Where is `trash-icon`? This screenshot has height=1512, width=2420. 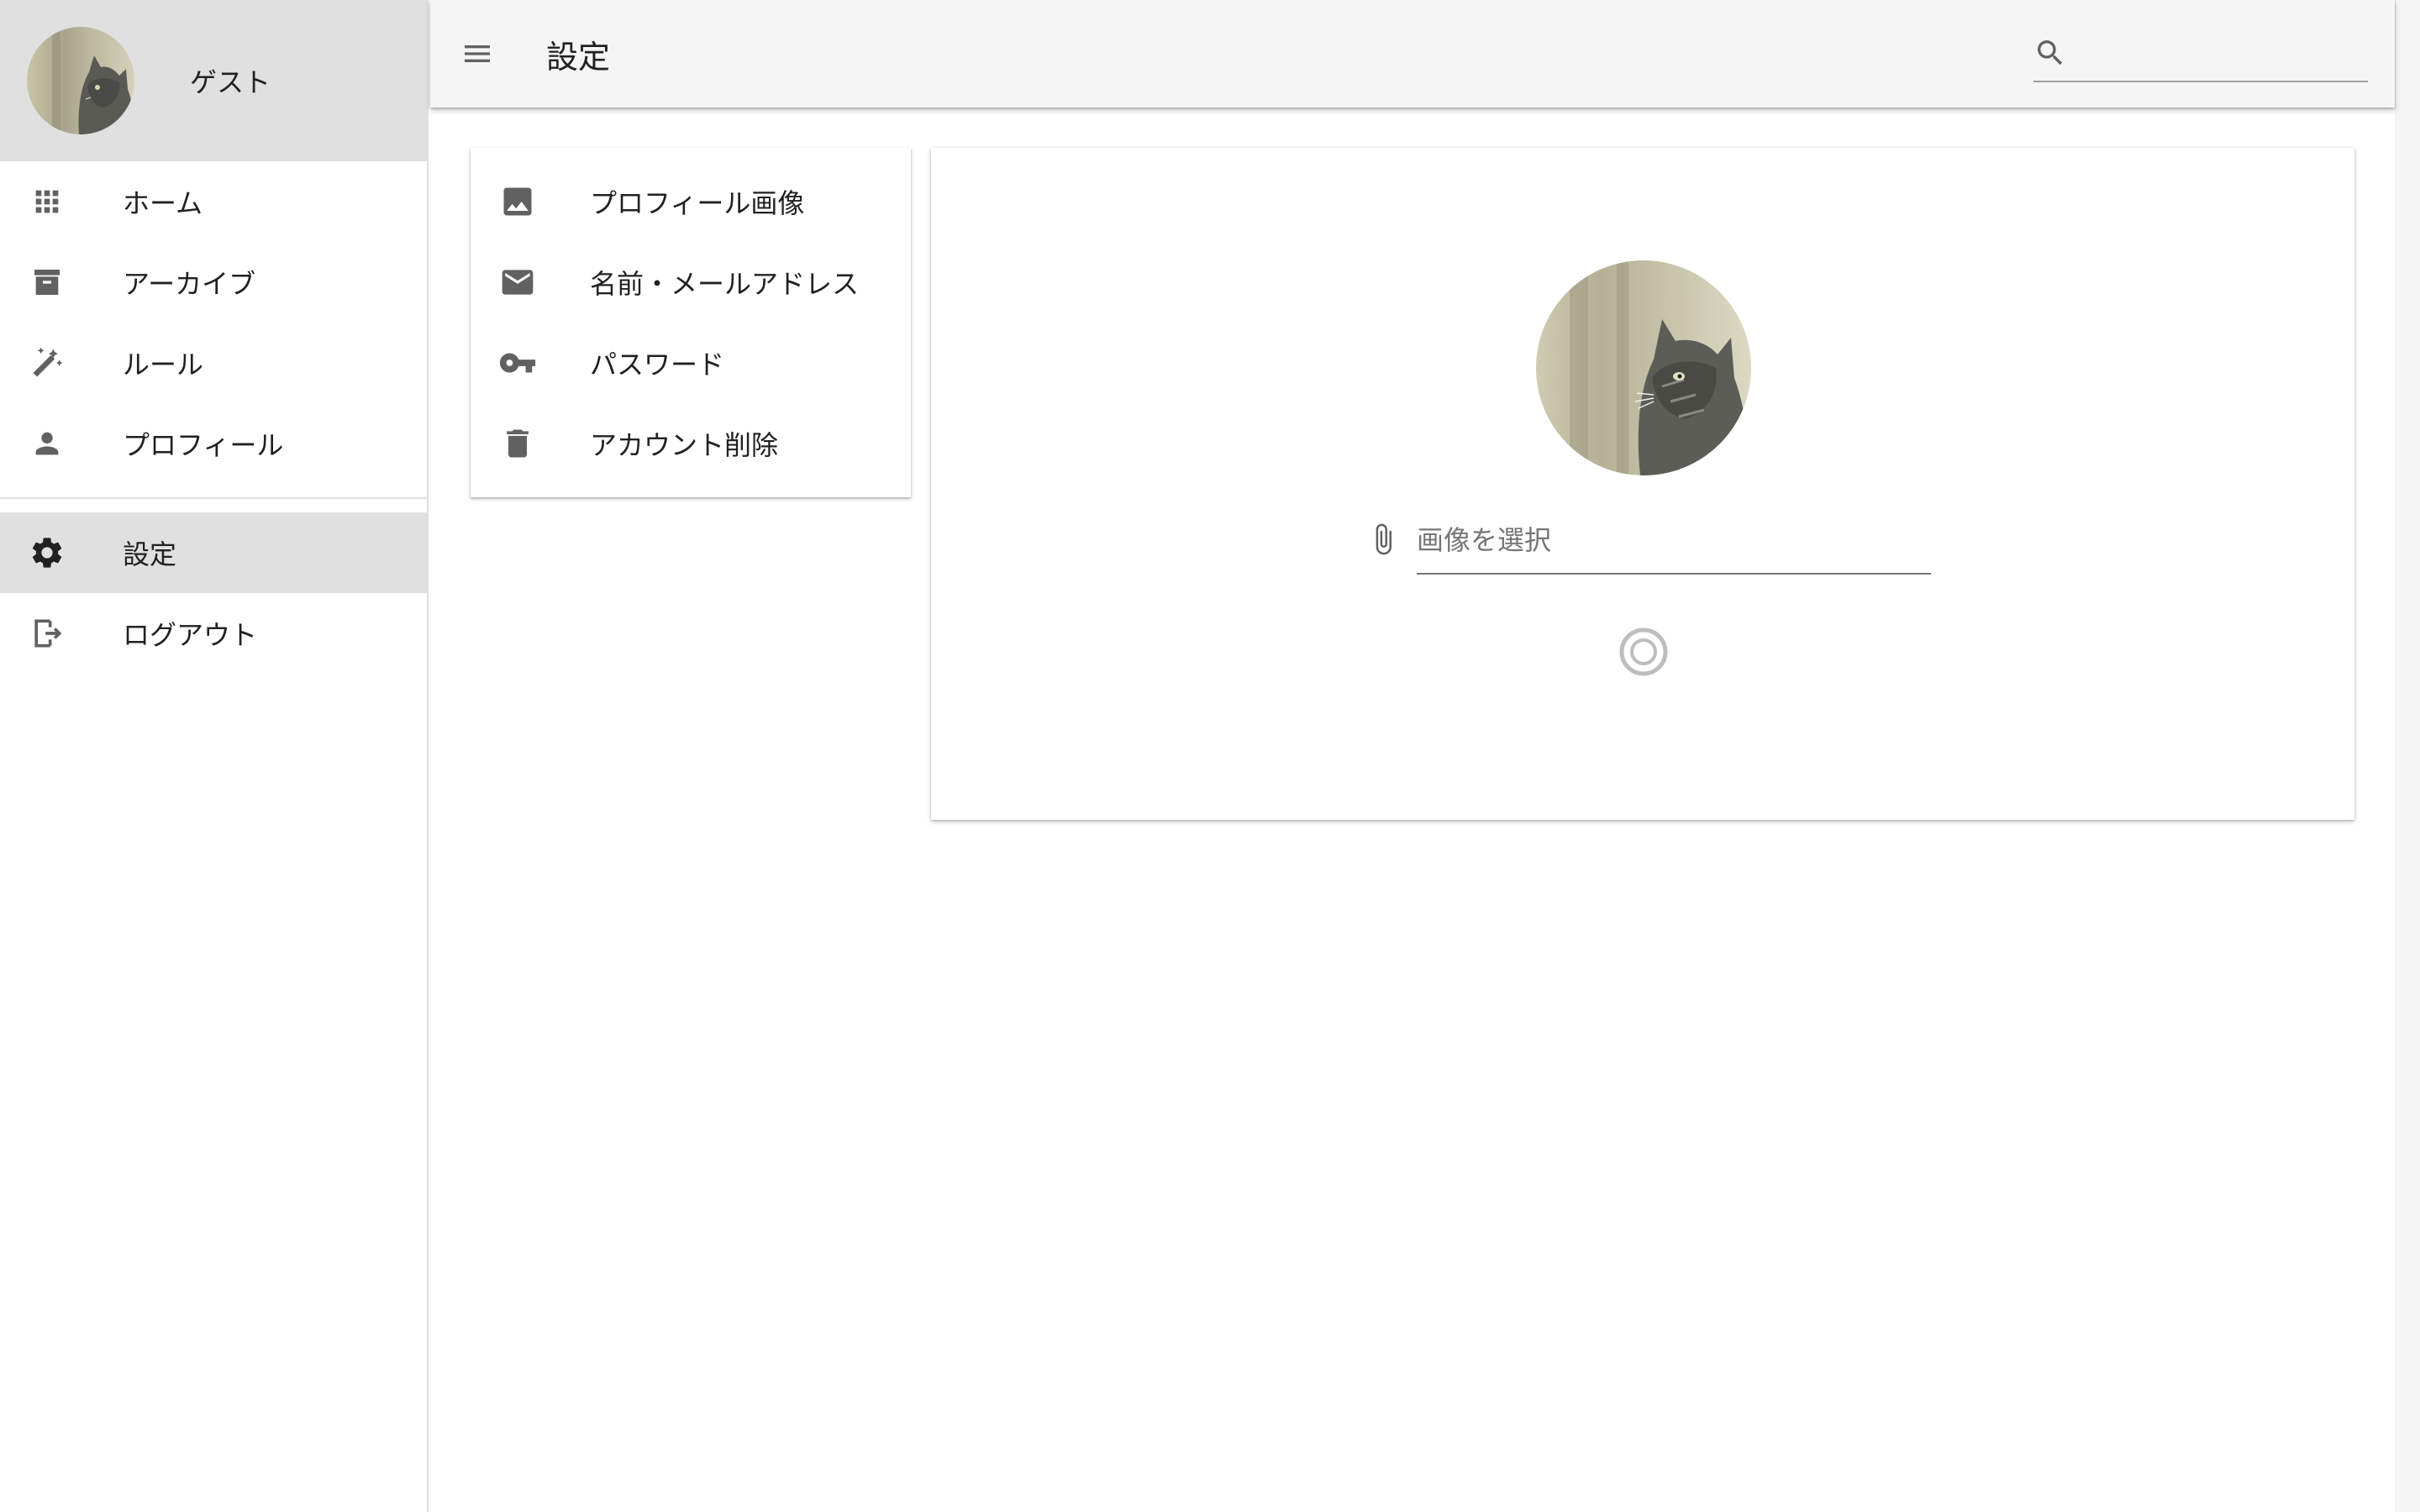 trash-icon is located at coordinates (517, 443).